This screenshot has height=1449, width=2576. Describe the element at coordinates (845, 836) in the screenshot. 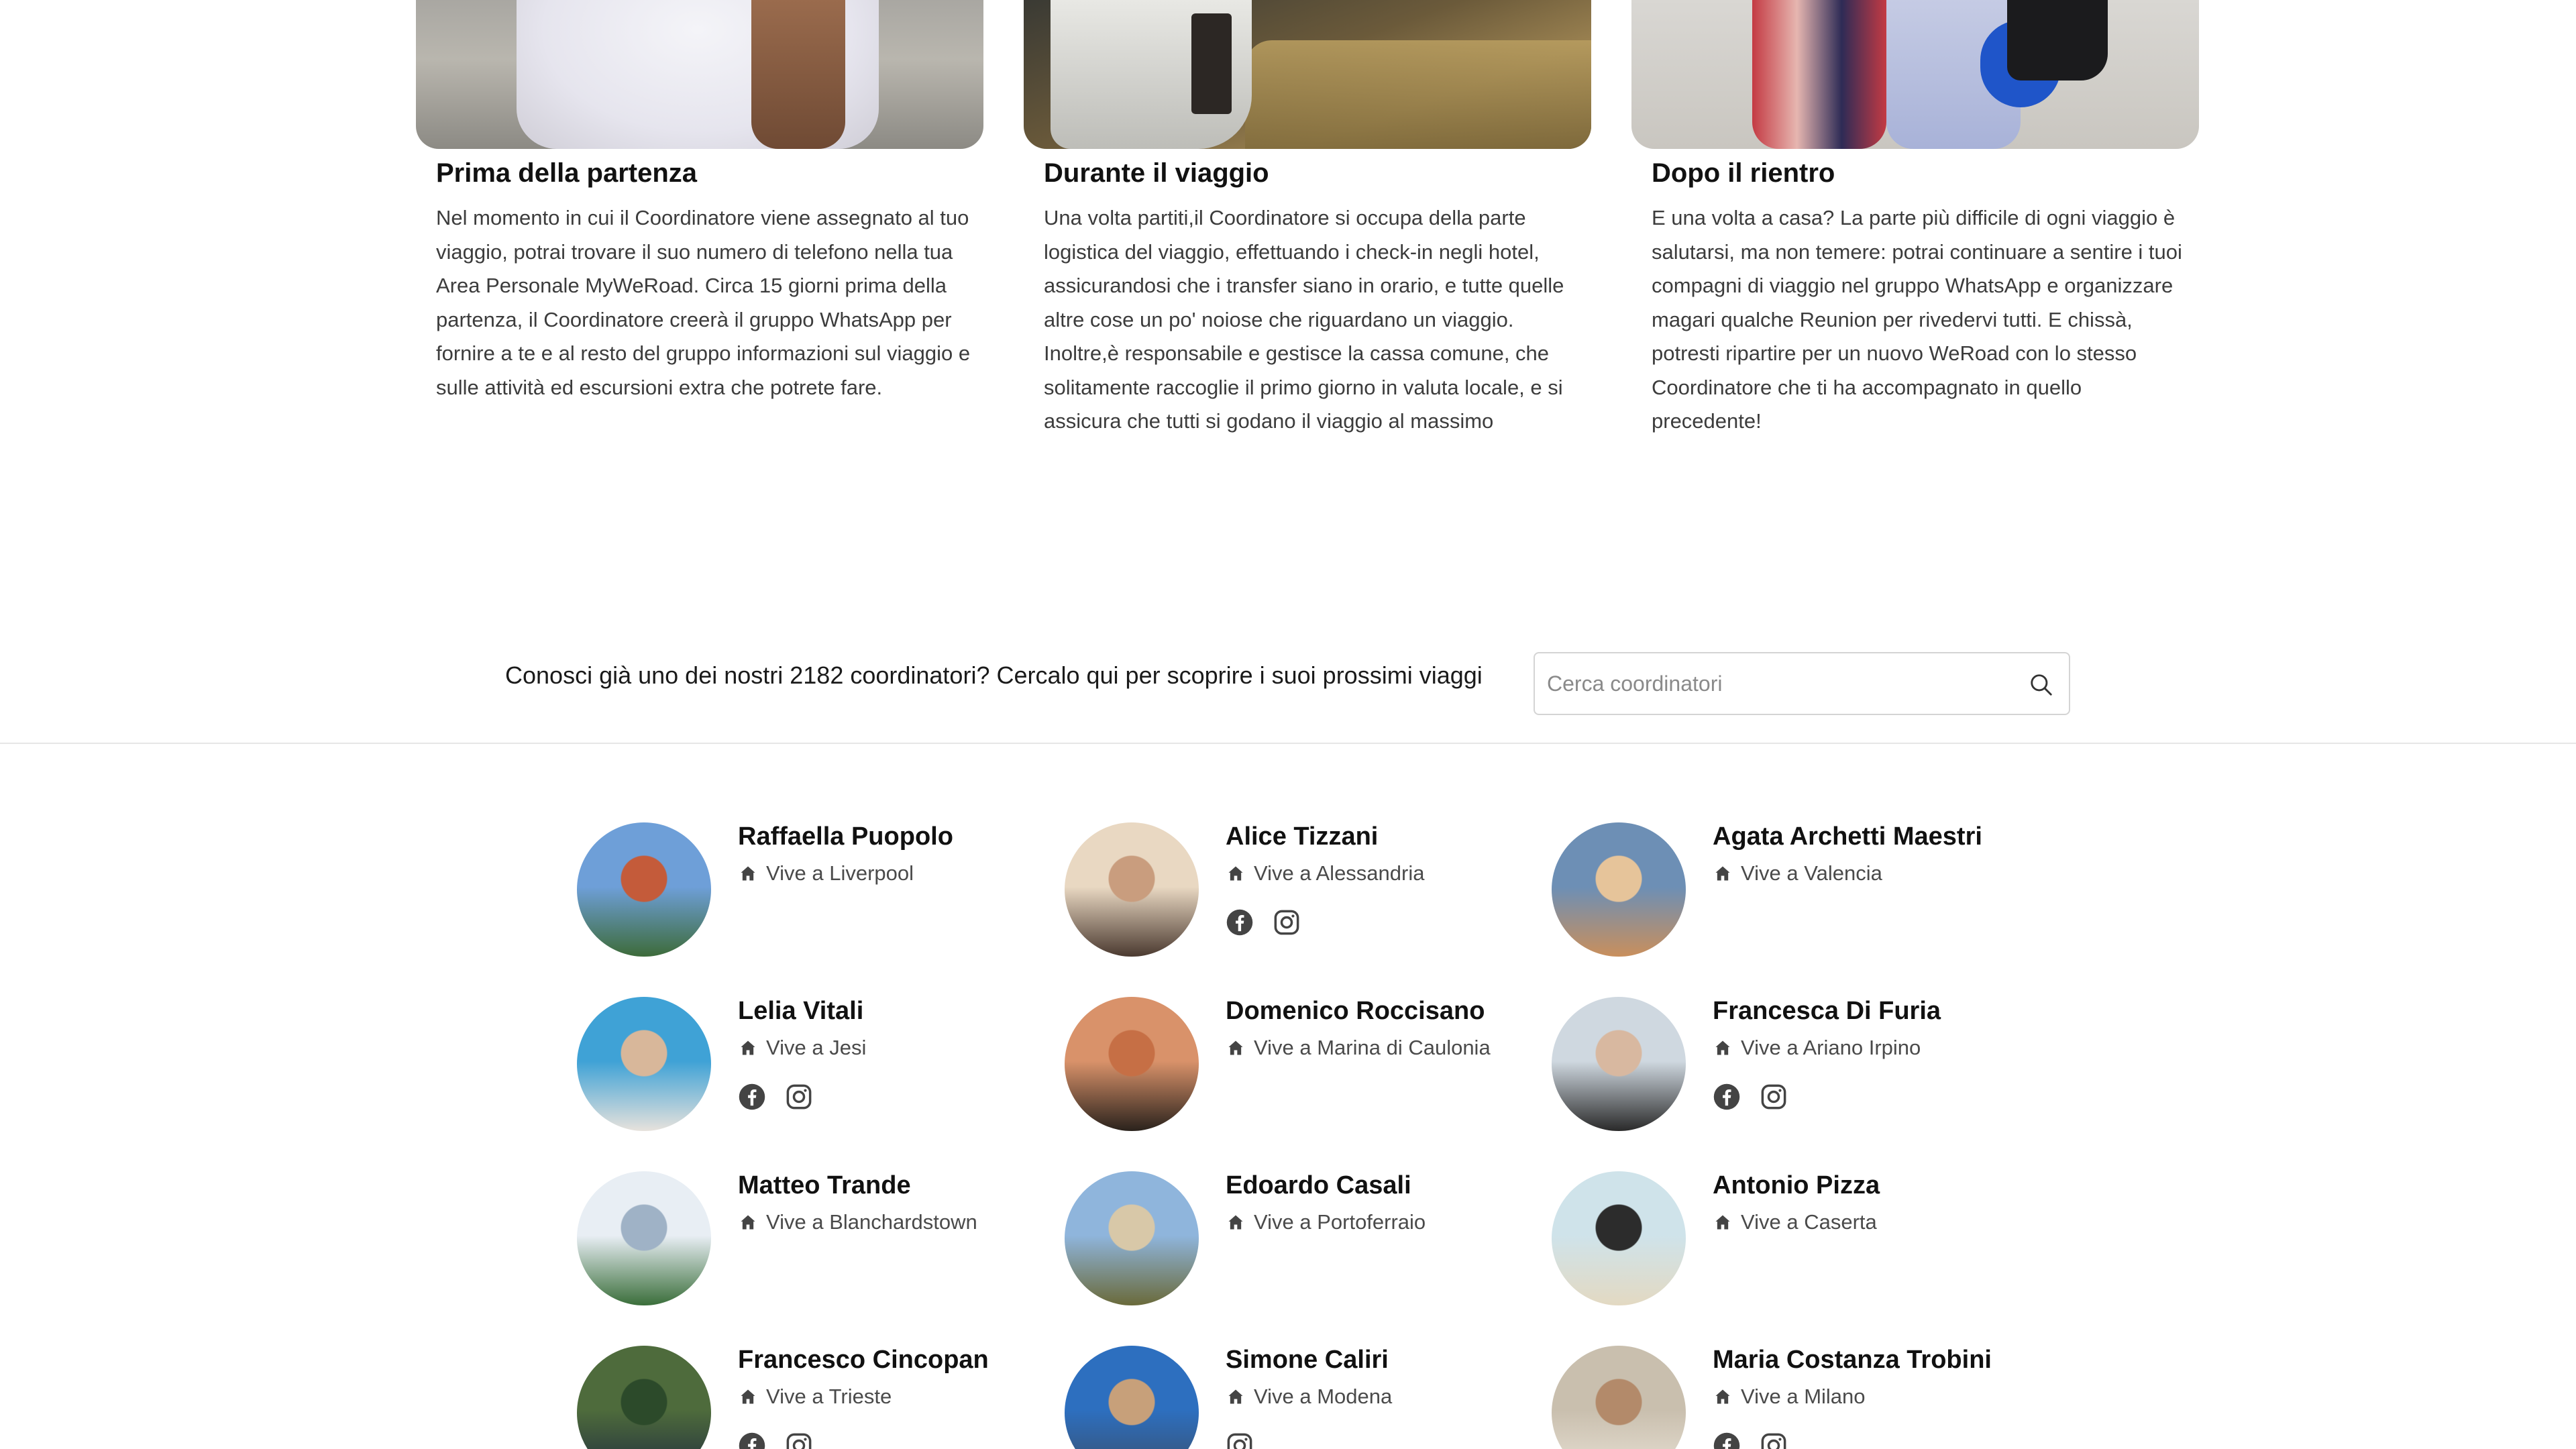

I see `coordinator-name: Raffaella Puopolo` at that location.